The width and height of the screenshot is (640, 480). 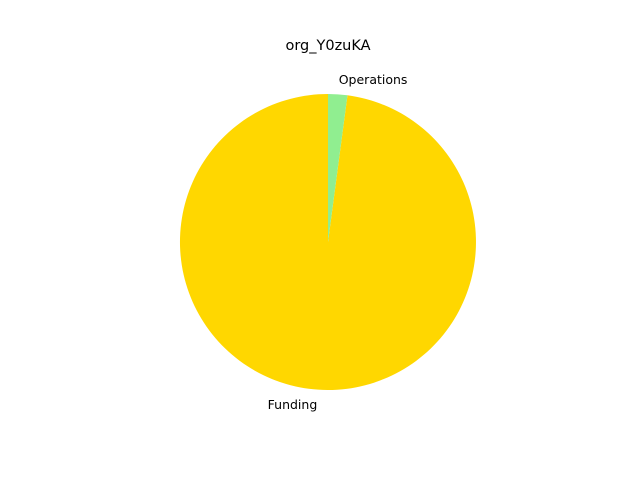 I want to click on slice-label-funding: Funding, so click(x=293, y=404).